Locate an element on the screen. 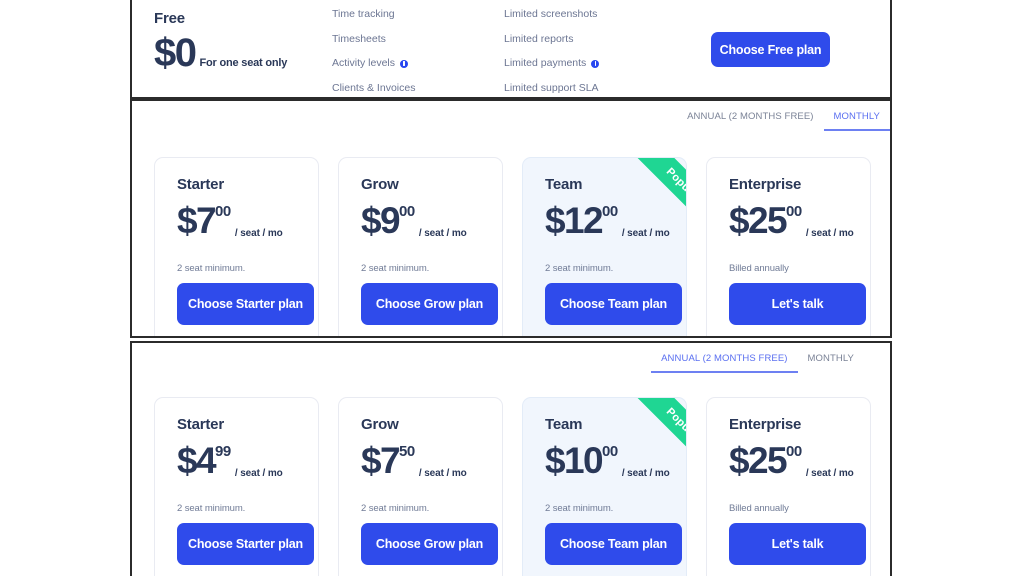  feature-item: Time tracking is located at coordinates (418, 14).